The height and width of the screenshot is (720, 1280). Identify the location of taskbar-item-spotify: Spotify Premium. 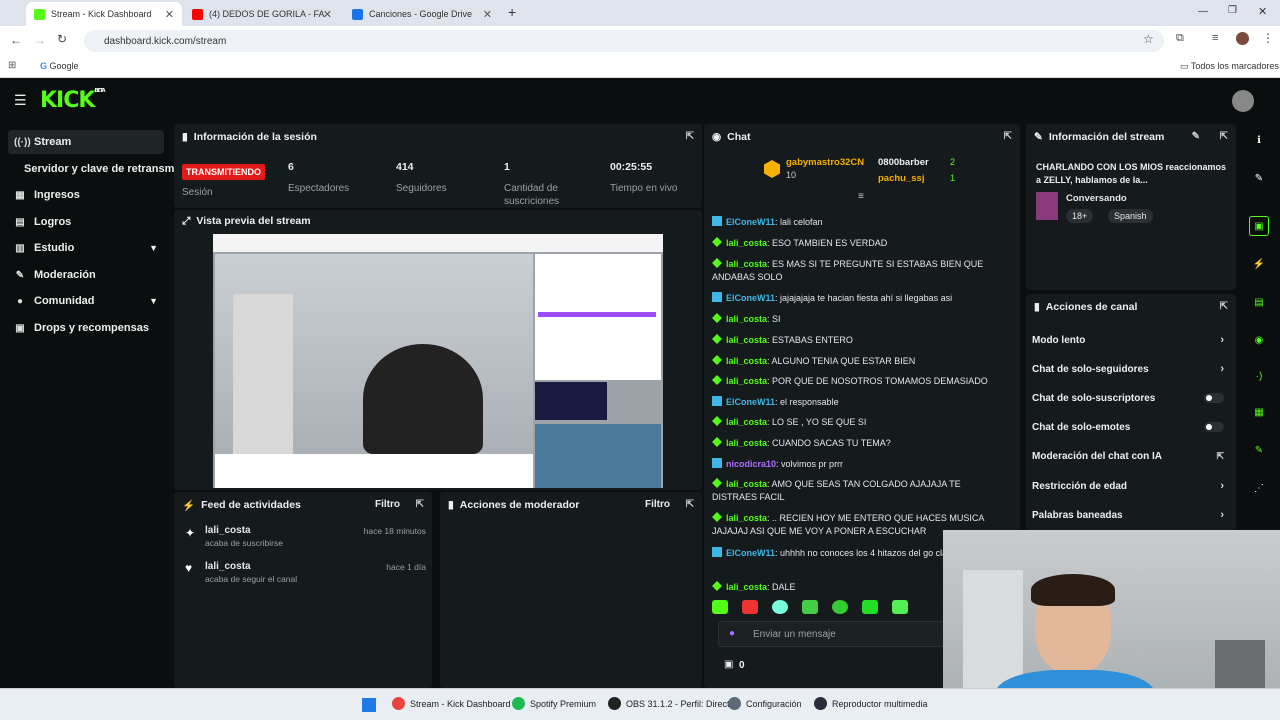
(554, 703).